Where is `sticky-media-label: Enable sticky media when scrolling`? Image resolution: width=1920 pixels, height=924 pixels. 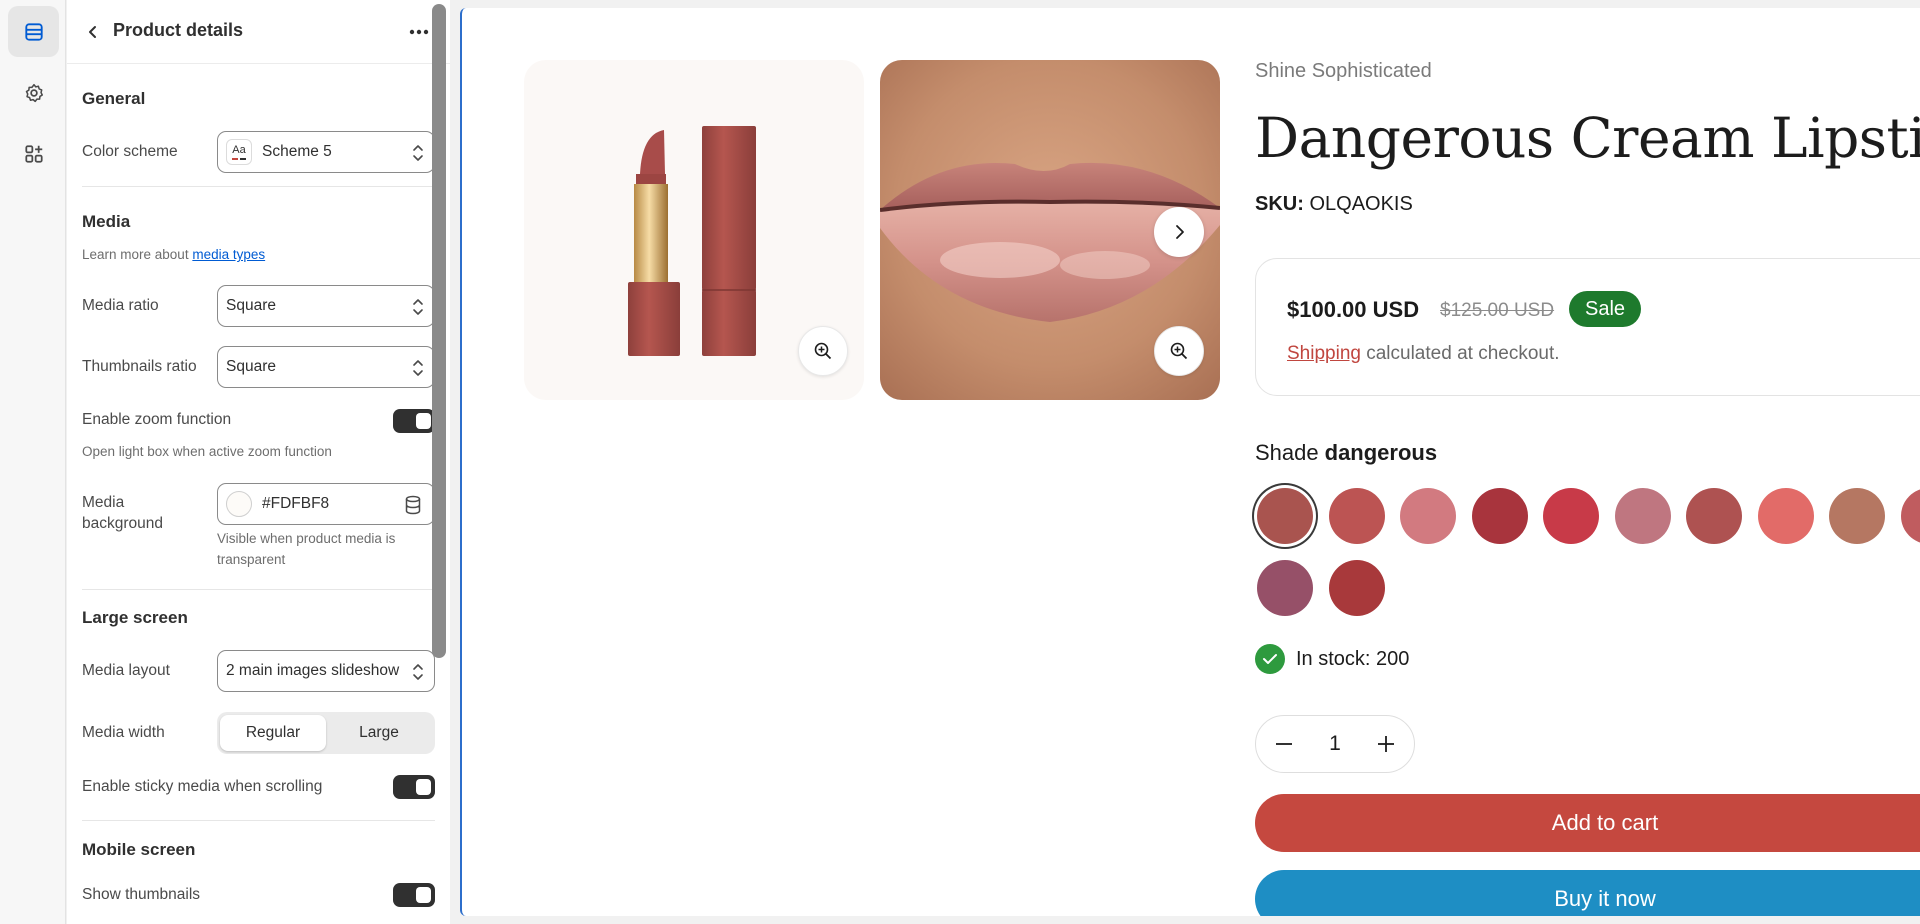
sticky-media-label: Enable sticky media when scrolling is located at coordinates (202, 786).